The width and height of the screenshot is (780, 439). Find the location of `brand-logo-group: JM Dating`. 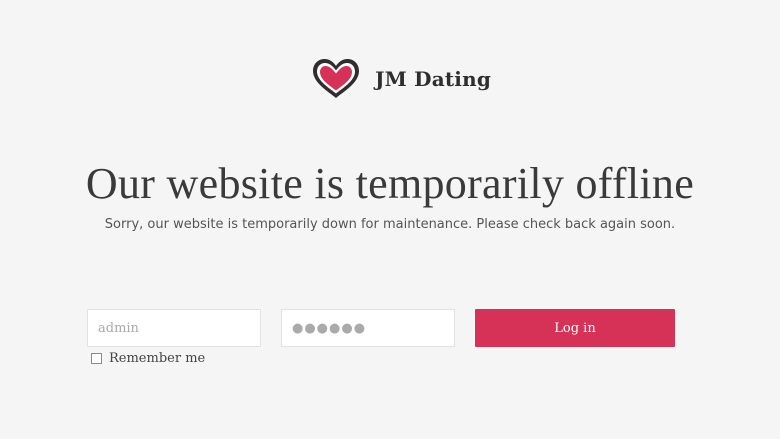

brand-logo-group: JM Dating is located at coordinates (400, 79).